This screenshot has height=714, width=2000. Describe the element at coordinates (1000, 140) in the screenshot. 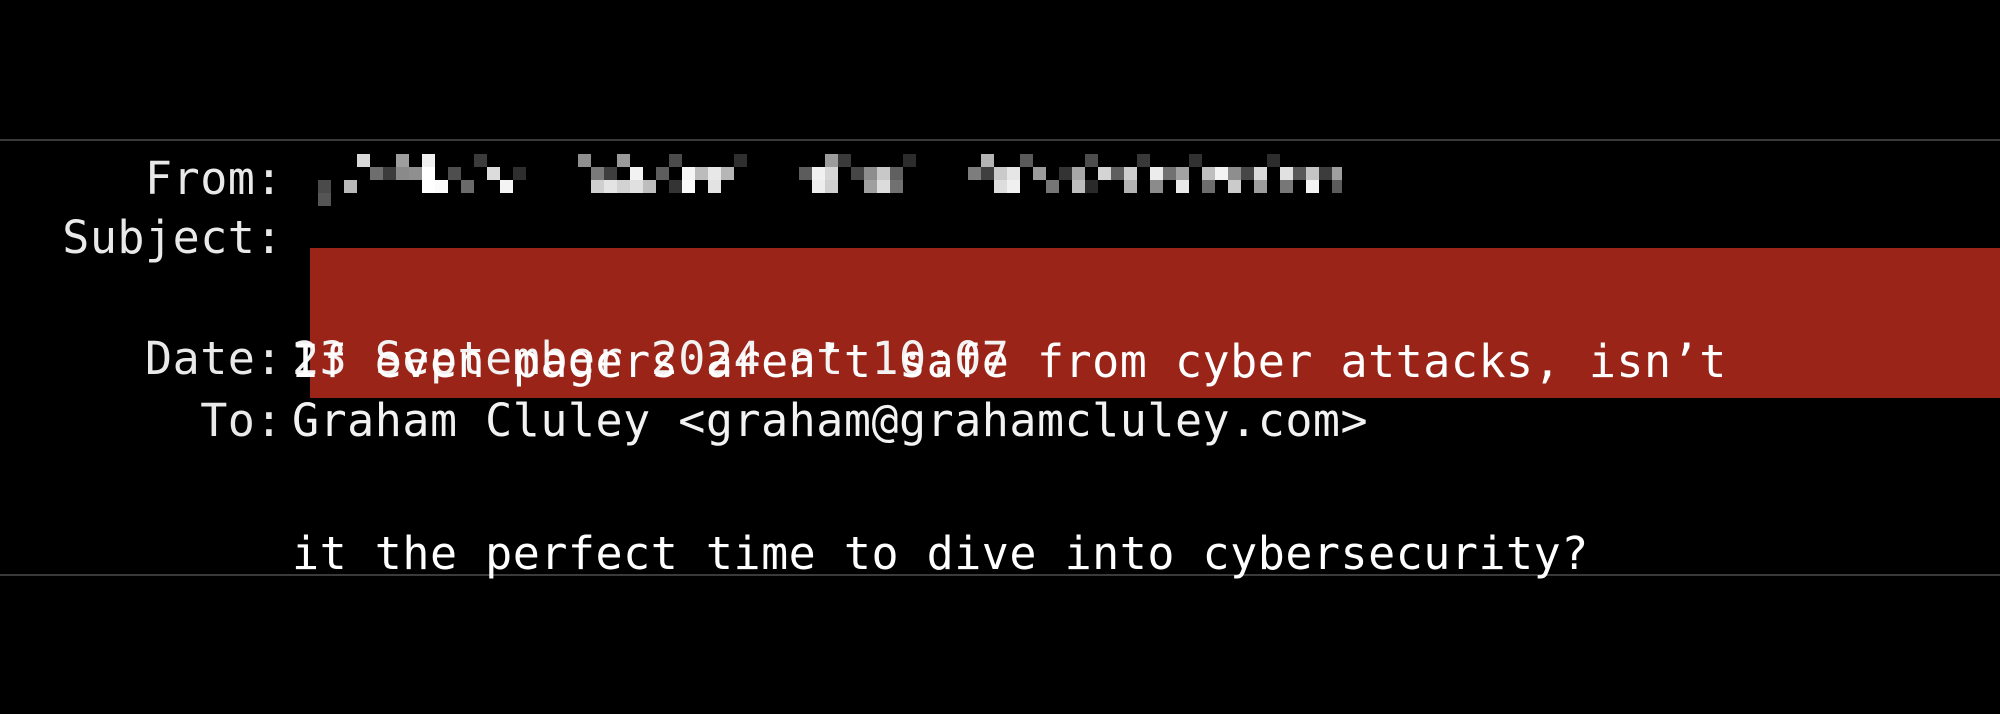

I see `divider-top` at that location.